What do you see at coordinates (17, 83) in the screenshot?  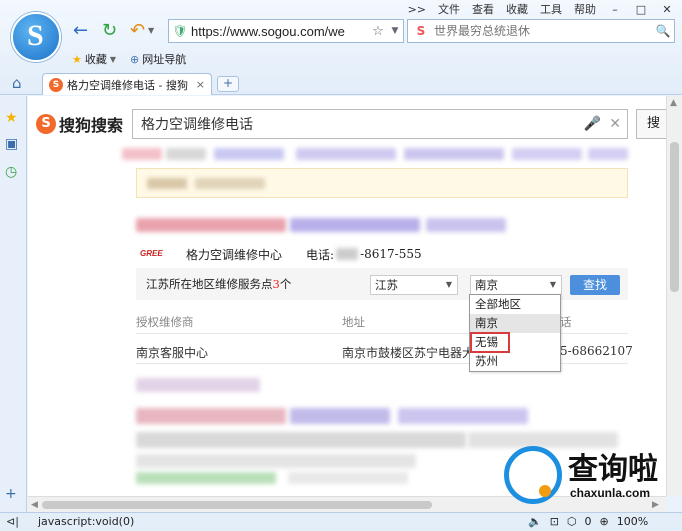 I see `home-icon: ⌂` at bounding box center [17, 83].